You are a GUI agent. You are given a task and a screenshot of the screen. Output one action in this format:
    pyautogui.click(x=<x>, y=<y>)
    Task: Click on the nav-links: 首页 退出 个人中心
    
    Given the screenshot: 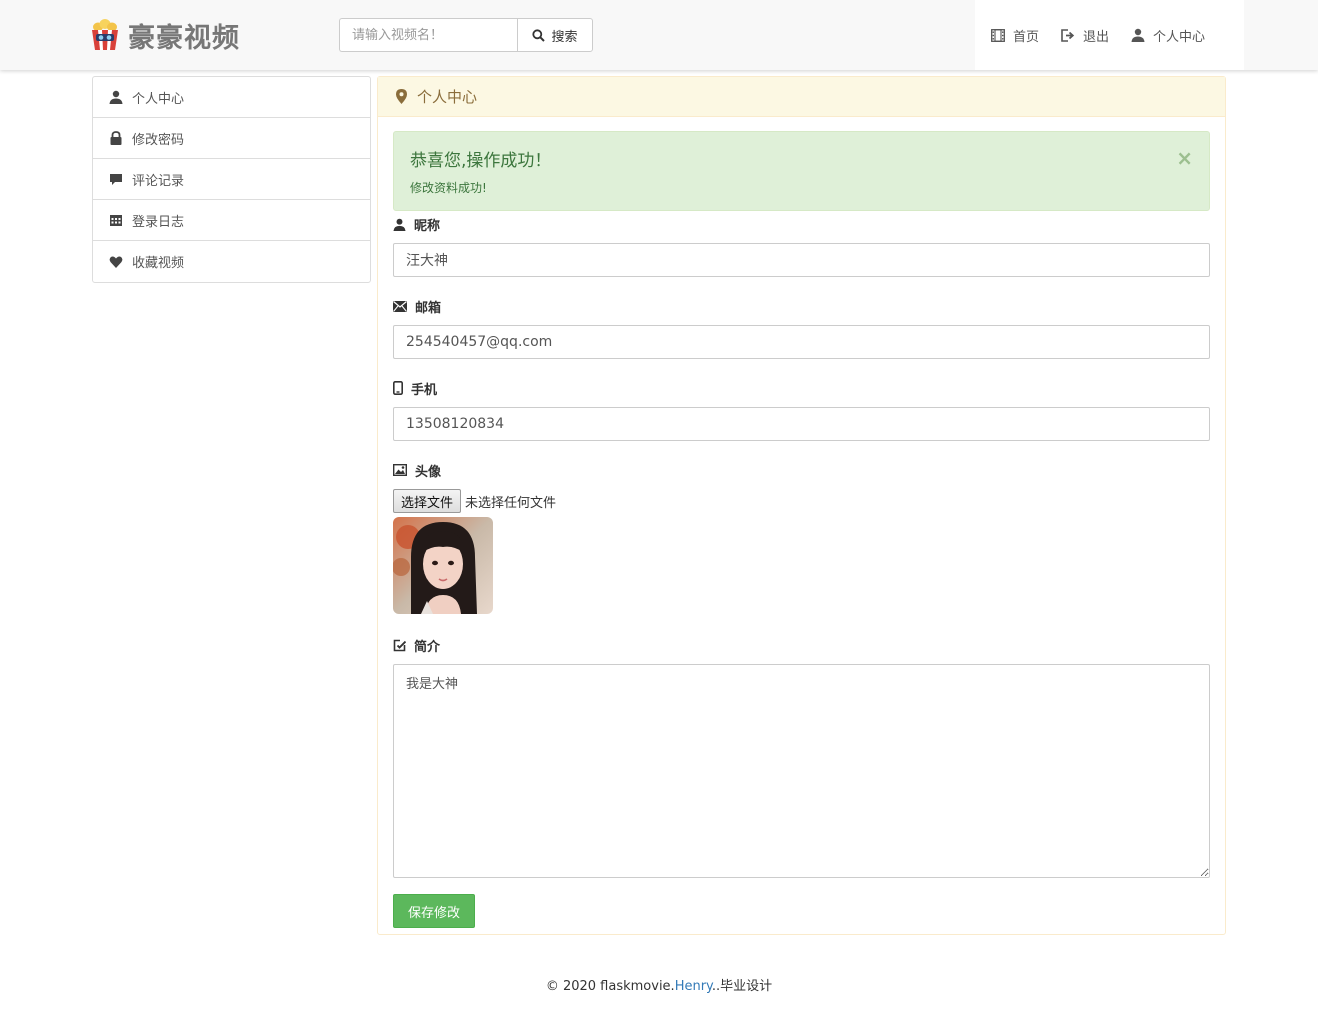 What is the action you would take?
    pyautogui.click(x=1109, y=35)
    